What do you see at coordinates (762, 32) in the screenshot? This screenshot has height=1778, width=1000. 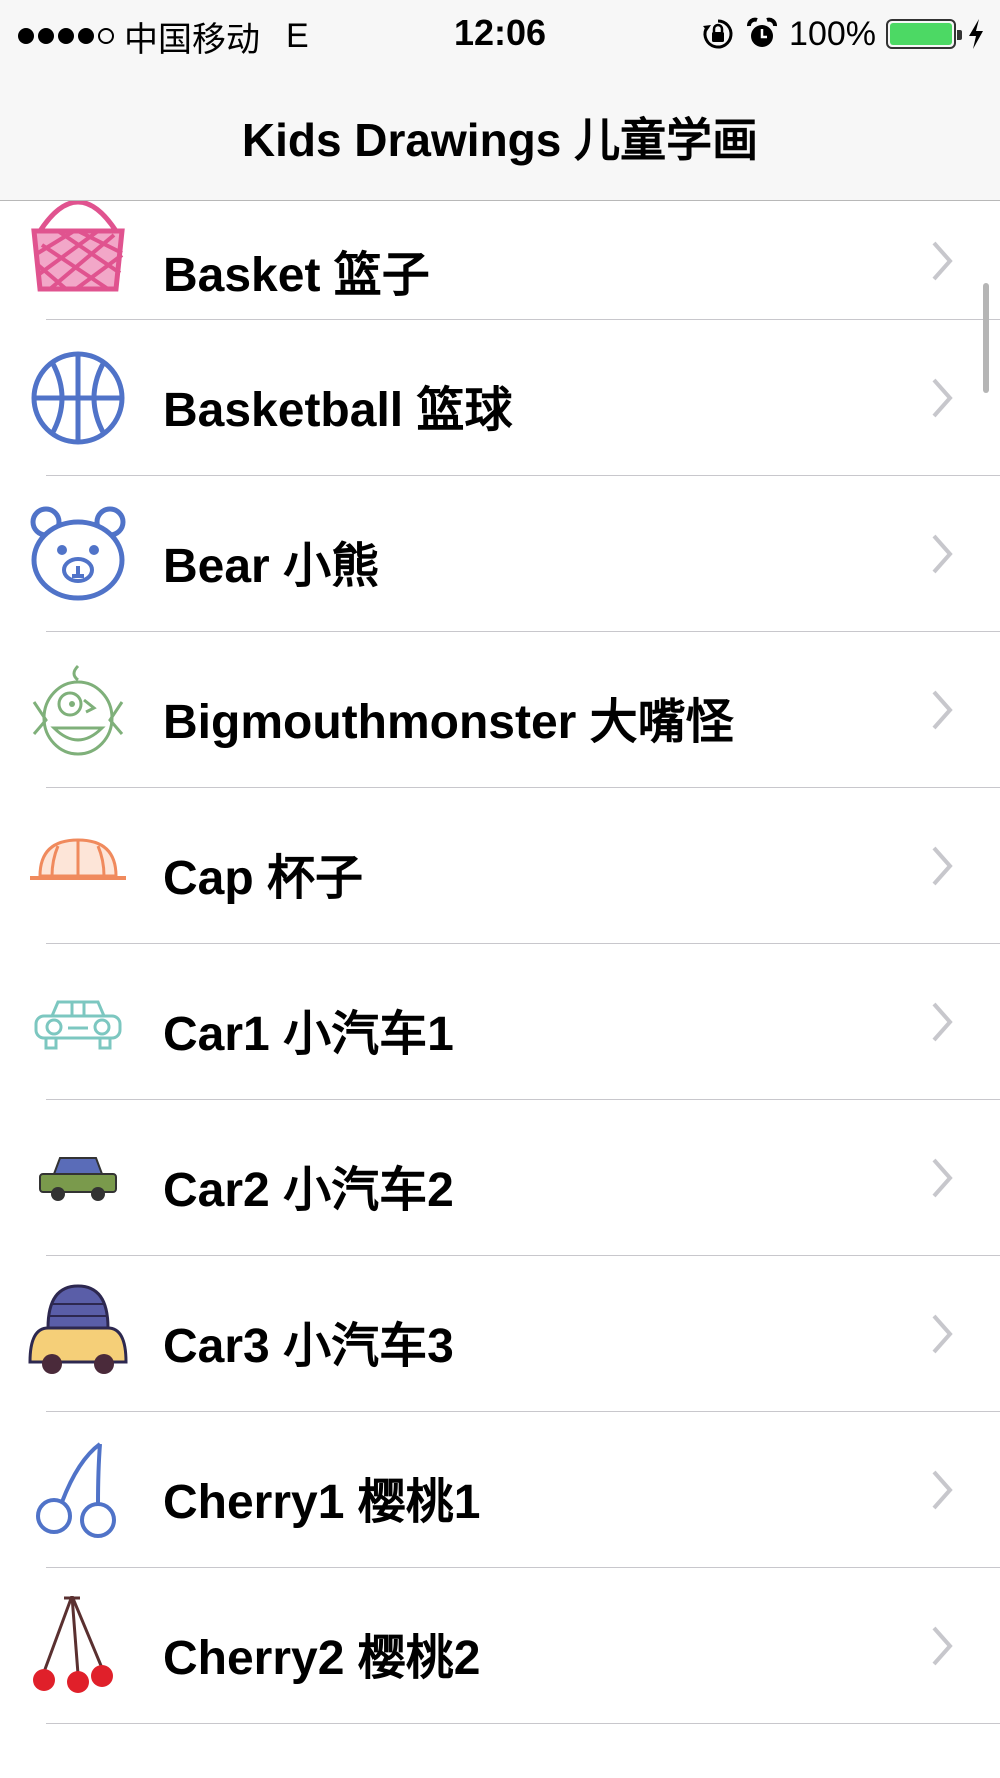 I see `alarm-icon` at bounding box center [762, 32].